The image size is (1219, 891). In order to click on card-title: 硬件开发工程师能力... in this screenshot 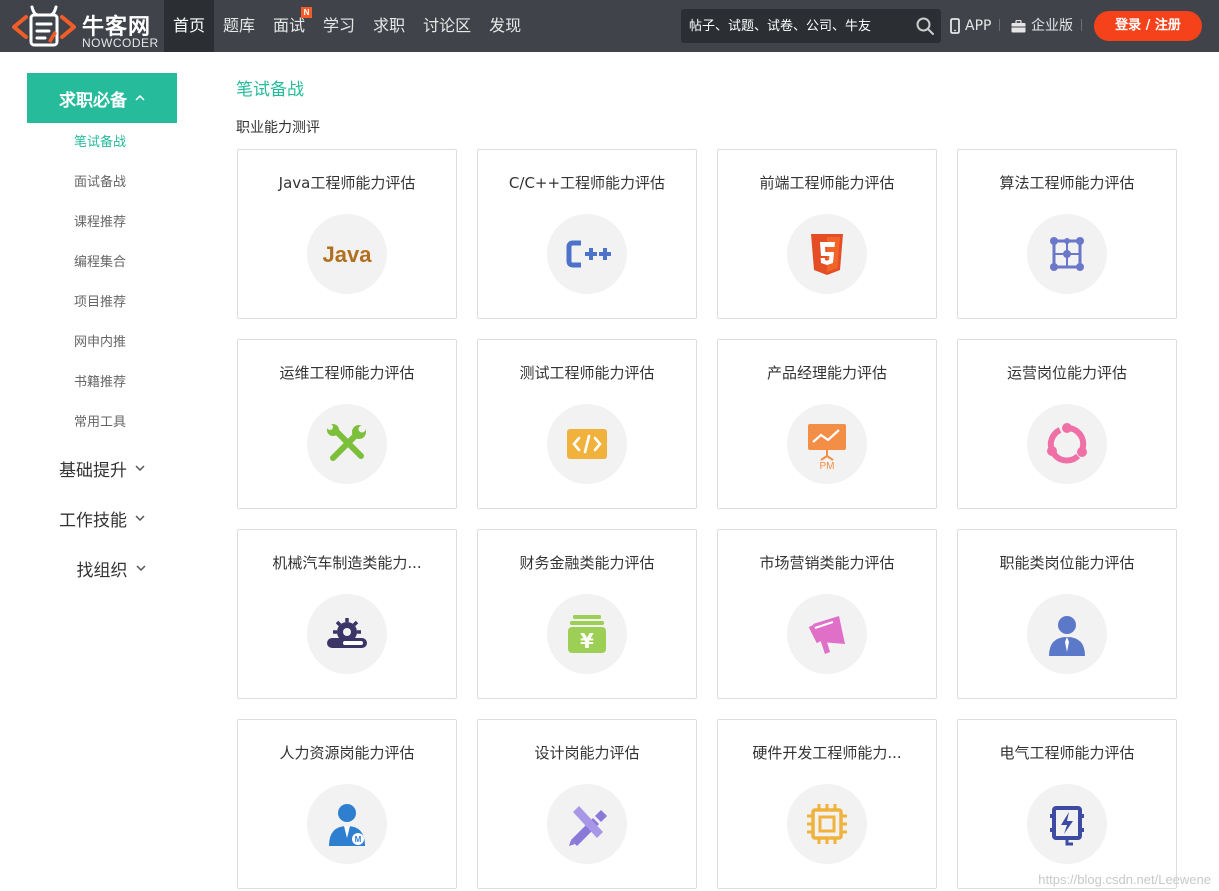, I will do `click(827, 753)`.